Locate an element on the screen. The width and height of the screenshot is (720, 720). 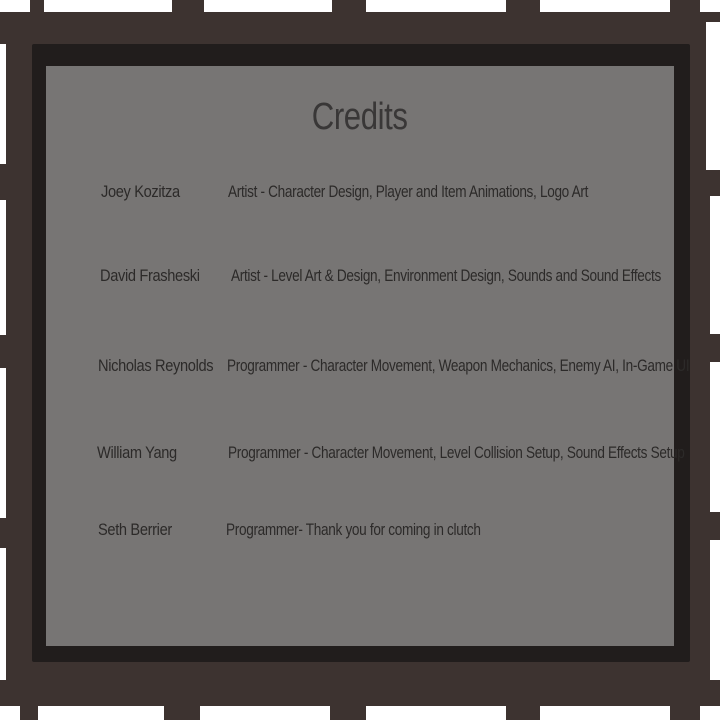
credits-title: Credits is located at coordinates (359, 117).